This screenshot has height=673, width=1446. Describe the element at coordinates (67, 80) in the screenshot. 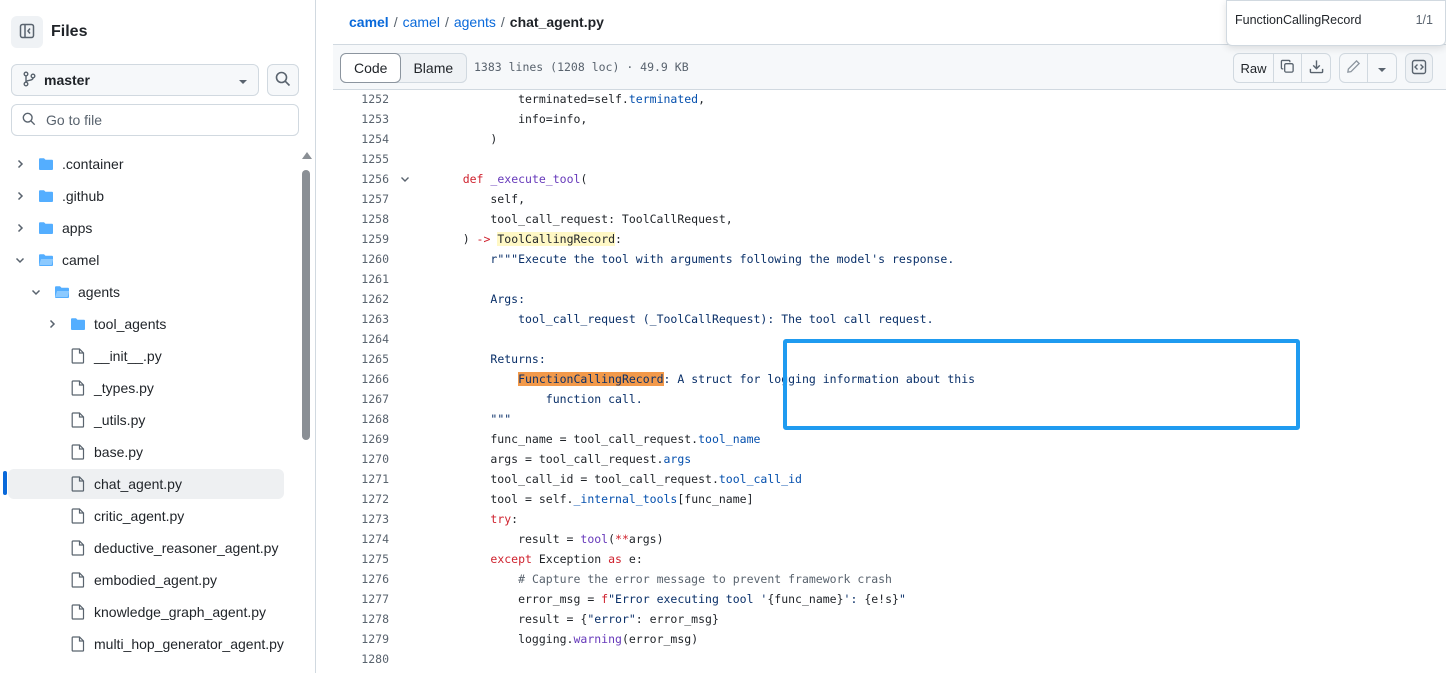

I see `branch-name: master` at that location.